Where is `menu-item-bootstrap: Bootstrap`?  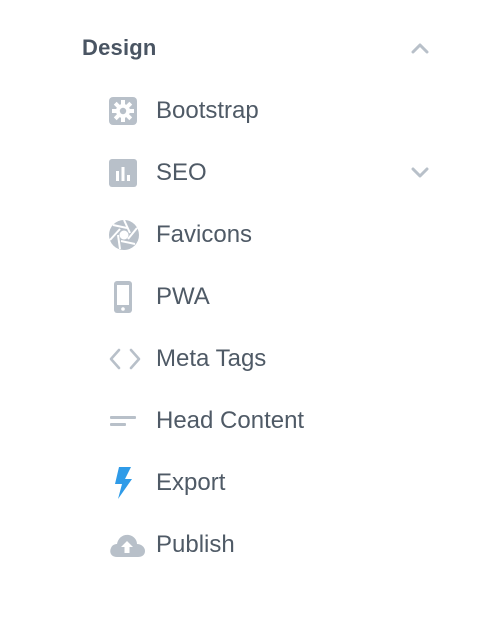
menu-item-bootstrap: Bootstrap is located at coordinates (270, 111).